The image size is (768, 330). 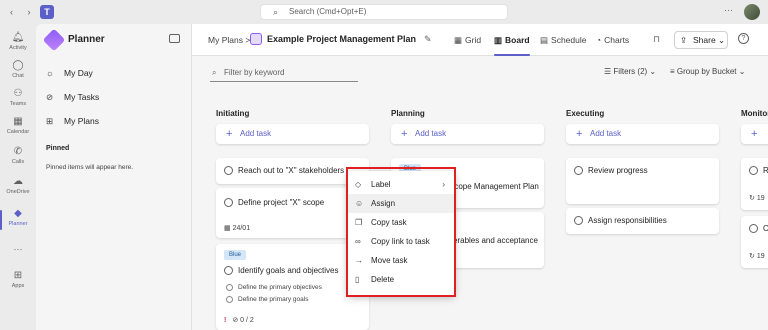 I want to click on rail-item-chat: ◯ Chat, so click(x=18, y=69).